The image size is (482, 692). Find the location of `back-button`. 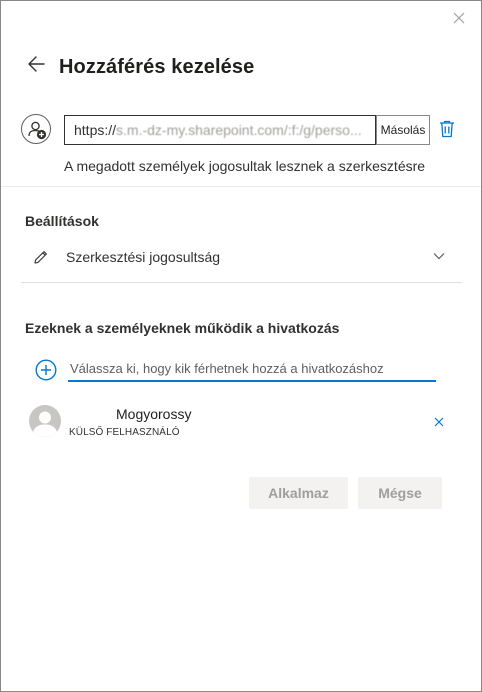

back-button is located at coordinates (37, 64).